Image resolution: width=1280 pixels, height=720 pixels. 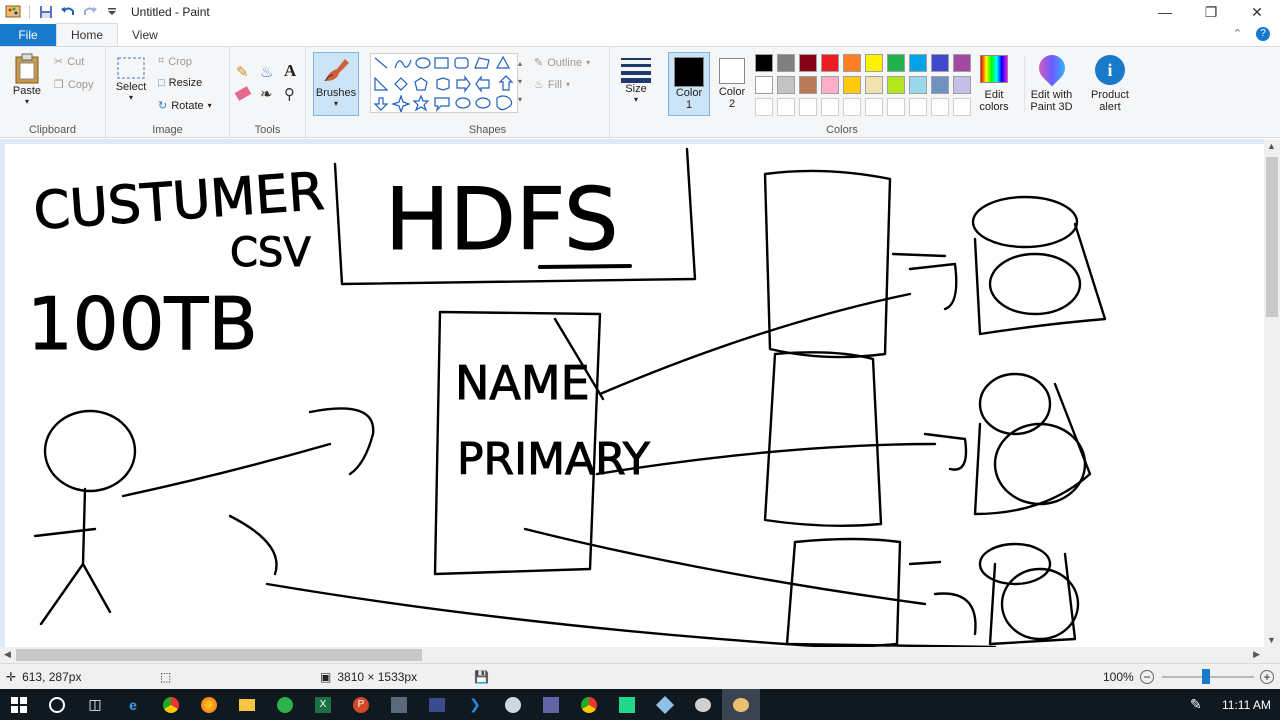 What do you see at coordinates (1272, 393) in the screenshot?
I see `vertical-scrollbar: ▲ ▼` at bounding box center [1272, 393].